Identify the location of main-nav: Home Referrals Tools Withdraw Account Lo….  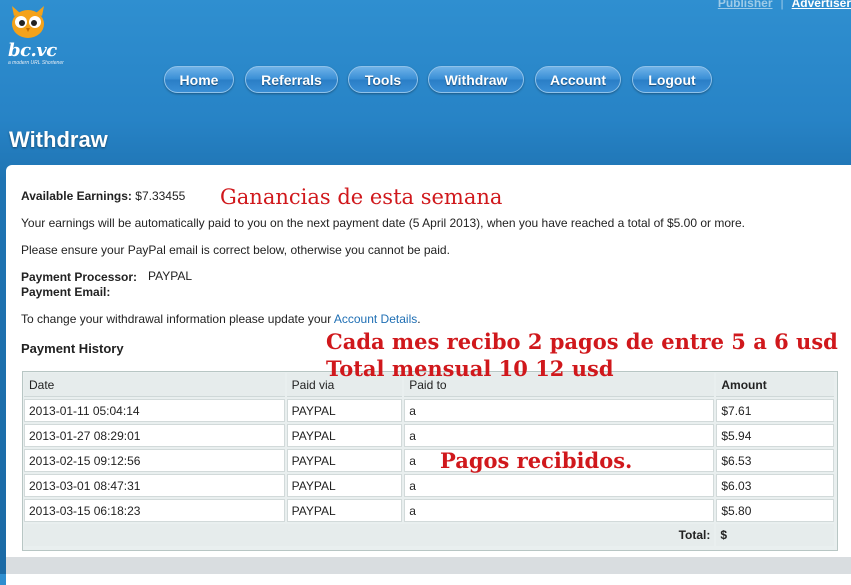
(425, 81).